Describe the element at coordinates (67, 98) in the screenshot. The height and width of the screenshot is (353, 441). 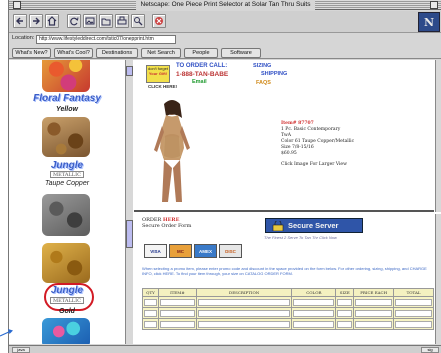
I see `print-name-floral: Floral Fantasy` at that location.